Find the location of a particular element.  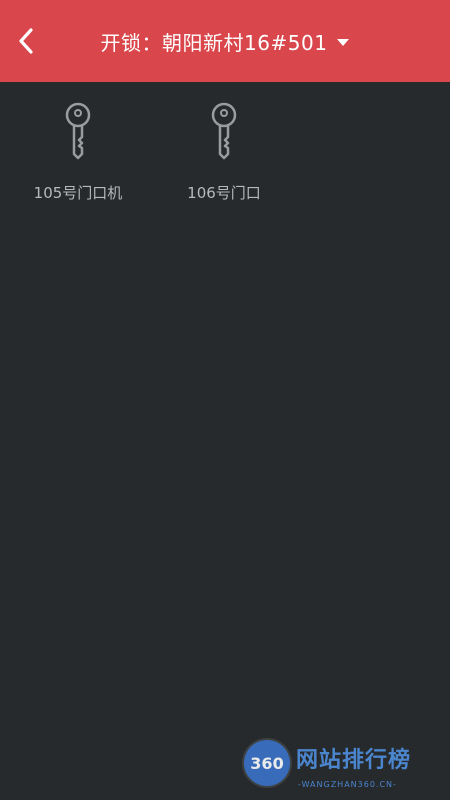

caret-down-icon is located at coordinates (343, 42).